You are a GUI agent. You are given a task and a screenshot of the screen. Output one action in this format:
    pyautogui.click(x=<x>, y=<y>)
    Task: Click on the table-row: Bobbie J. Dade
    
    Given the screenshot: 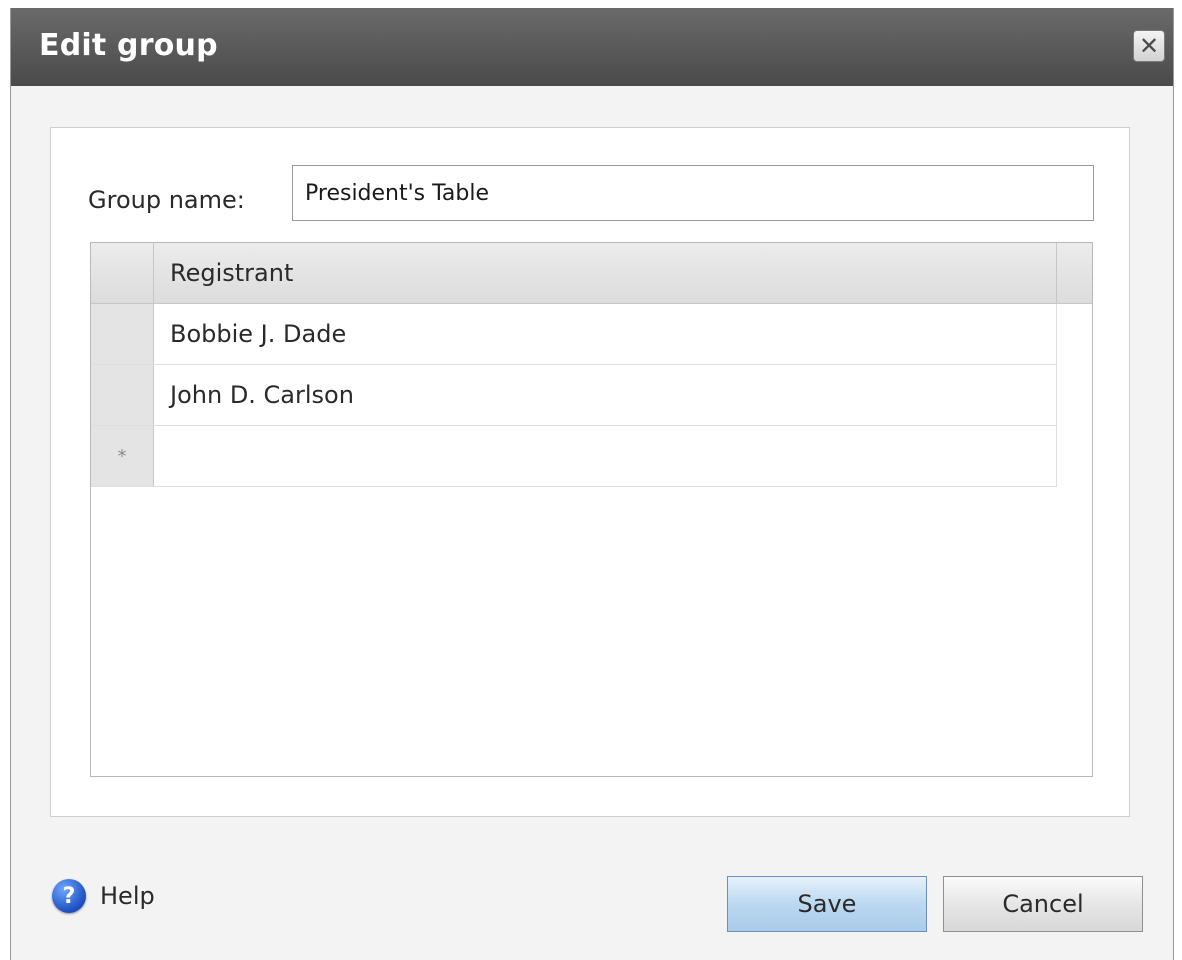 What is the action you would take?
    pyautogui.click(x=574, y=334)
    